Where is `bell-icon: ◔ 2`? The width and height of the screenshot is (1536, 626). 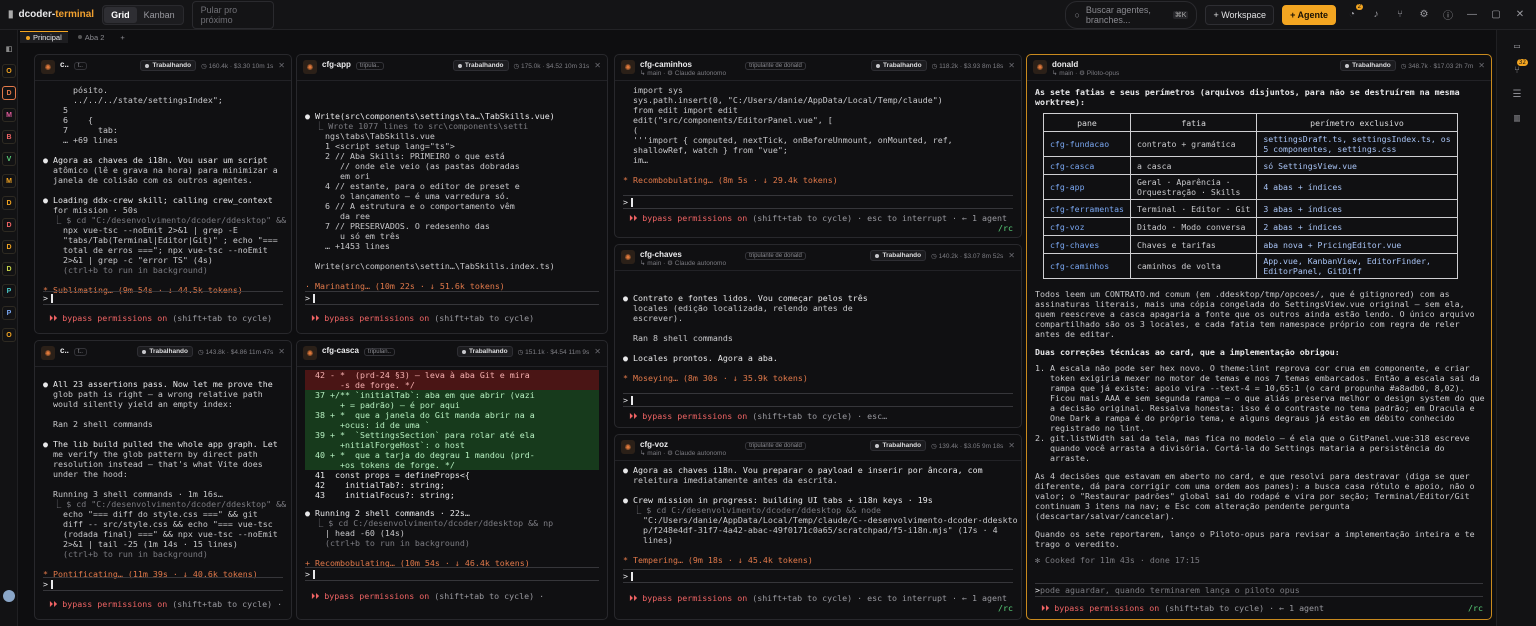 bell-icon: ◔ 2 is located at coordinates (1353, 13).